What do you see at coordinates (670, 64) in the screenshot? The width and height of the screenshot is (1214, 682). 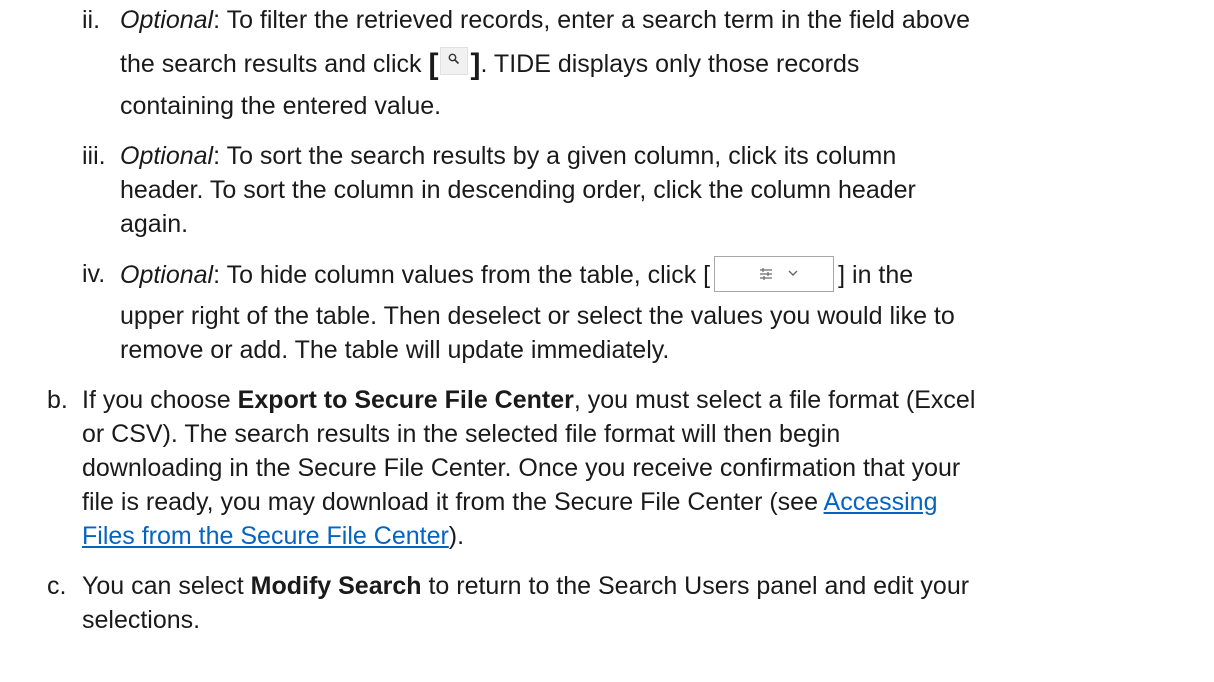 I see `step-ii-text-c: . TIDE displays only those records` at bounding box center [670, 64].